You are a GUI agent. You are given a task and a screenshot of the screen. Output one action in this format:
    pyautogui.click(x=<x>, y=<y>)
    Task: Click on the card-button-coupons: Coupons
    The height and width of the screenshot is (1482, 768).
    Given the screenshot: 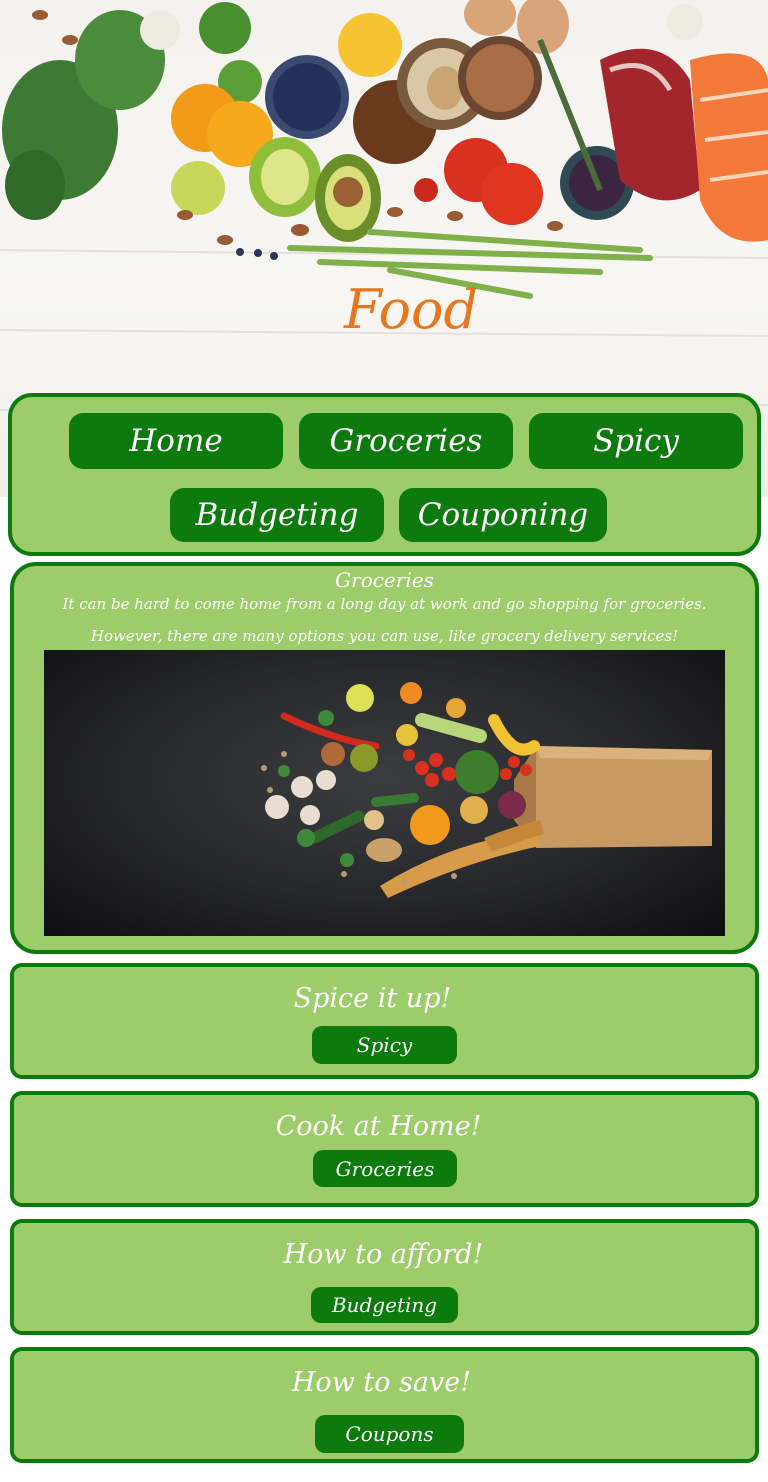 What is the action you would take?
    pyautogui.click(x=389, y=1434)
    